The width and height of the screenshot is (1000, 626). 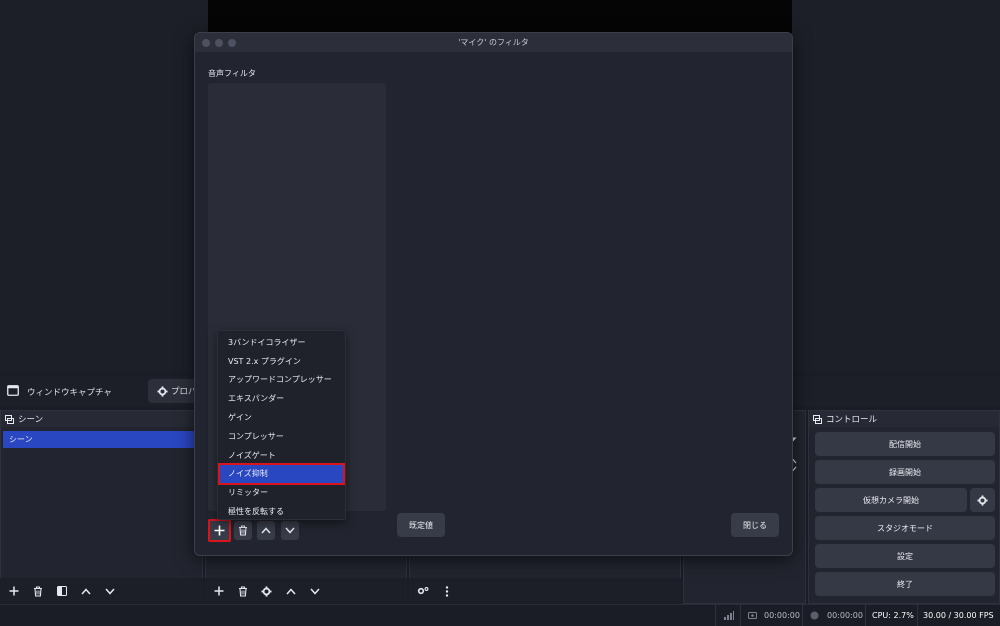 I want to click on cpu-usage: CPU: 2.7%, so click(x=893, y=615).